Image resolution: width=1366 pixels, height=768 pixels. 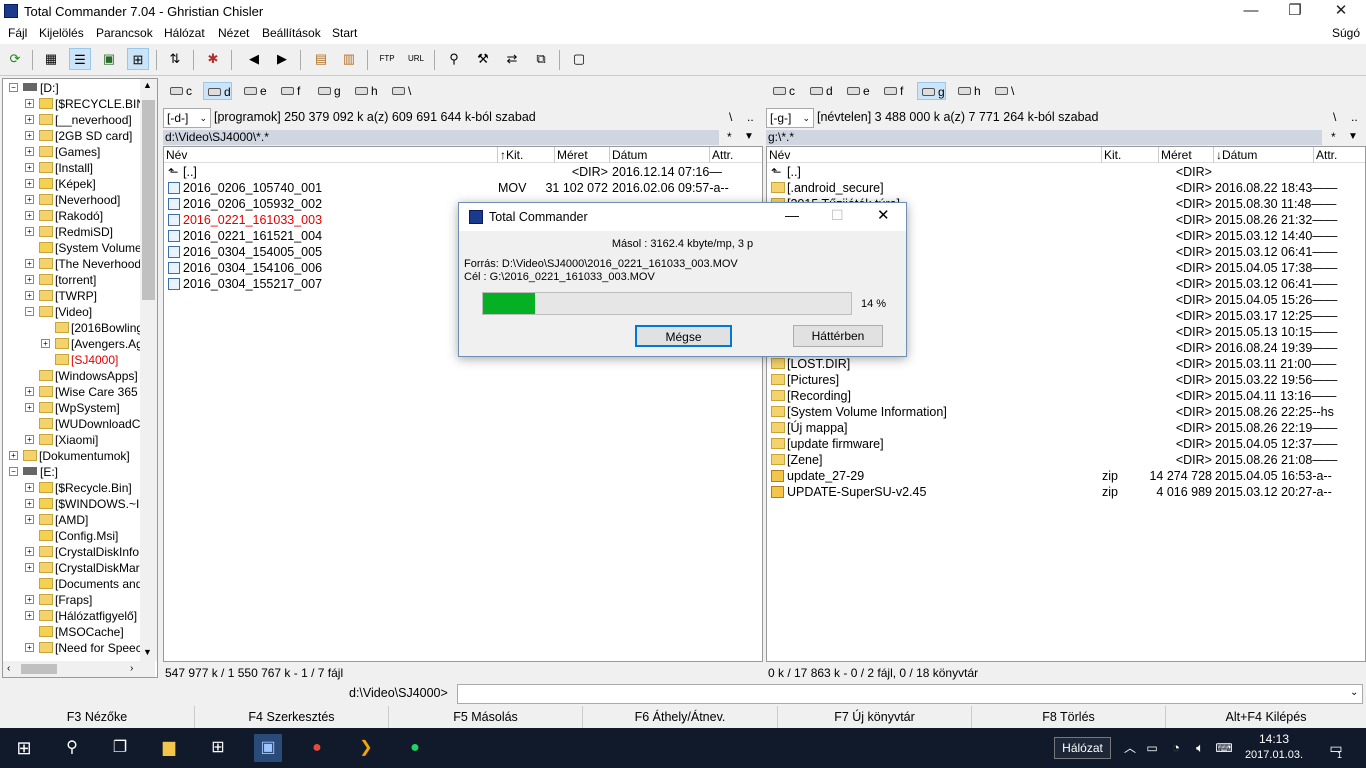 I want to click on col-date: Dátum, so click(x=660, y=155).